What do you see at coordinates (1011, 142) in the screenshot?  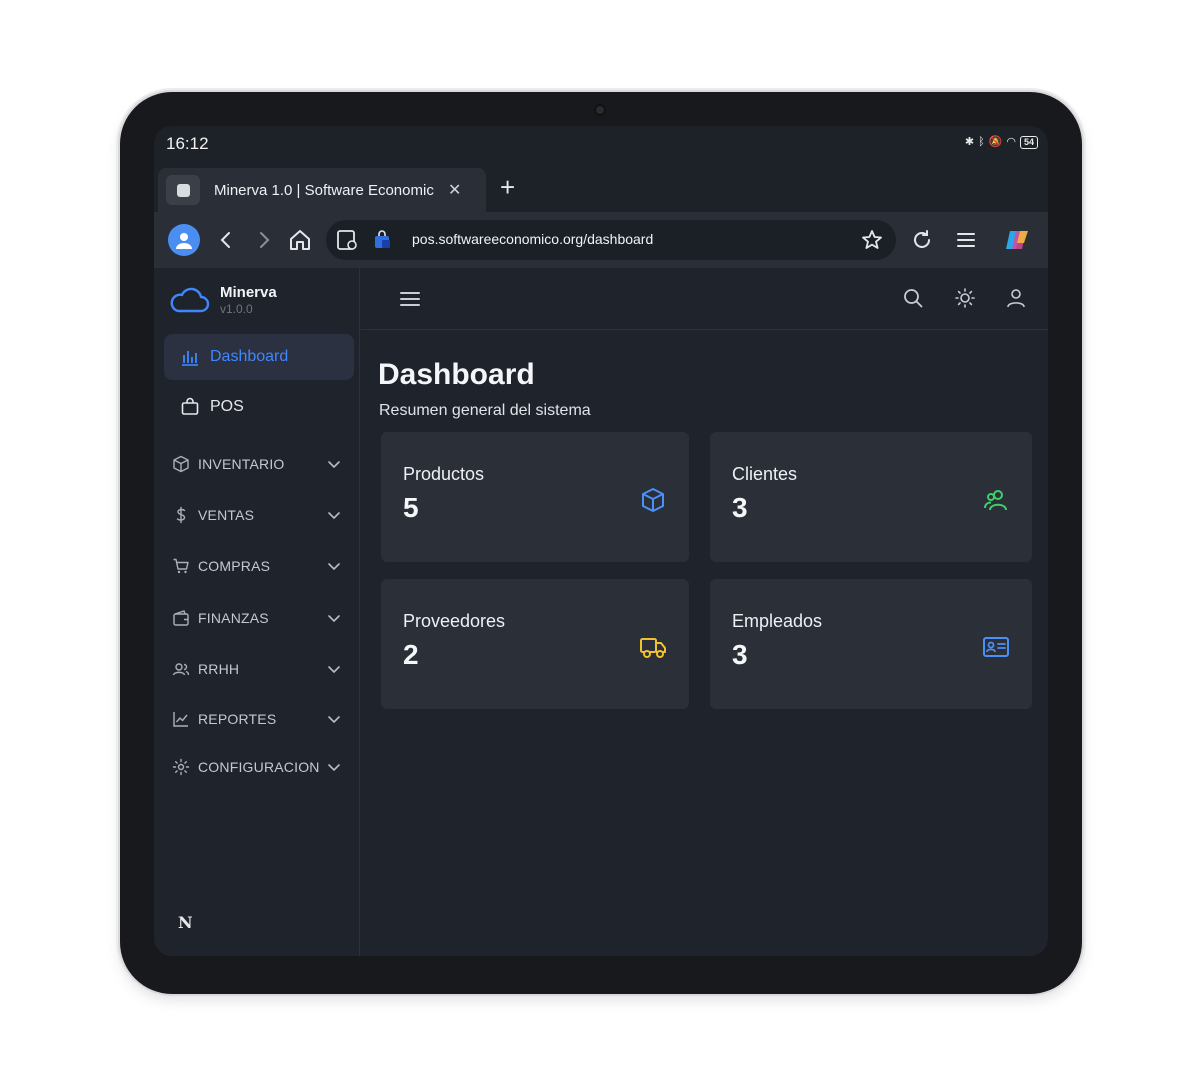 I see `wifi-icon: ◠` at bounding box center [1011, 142].